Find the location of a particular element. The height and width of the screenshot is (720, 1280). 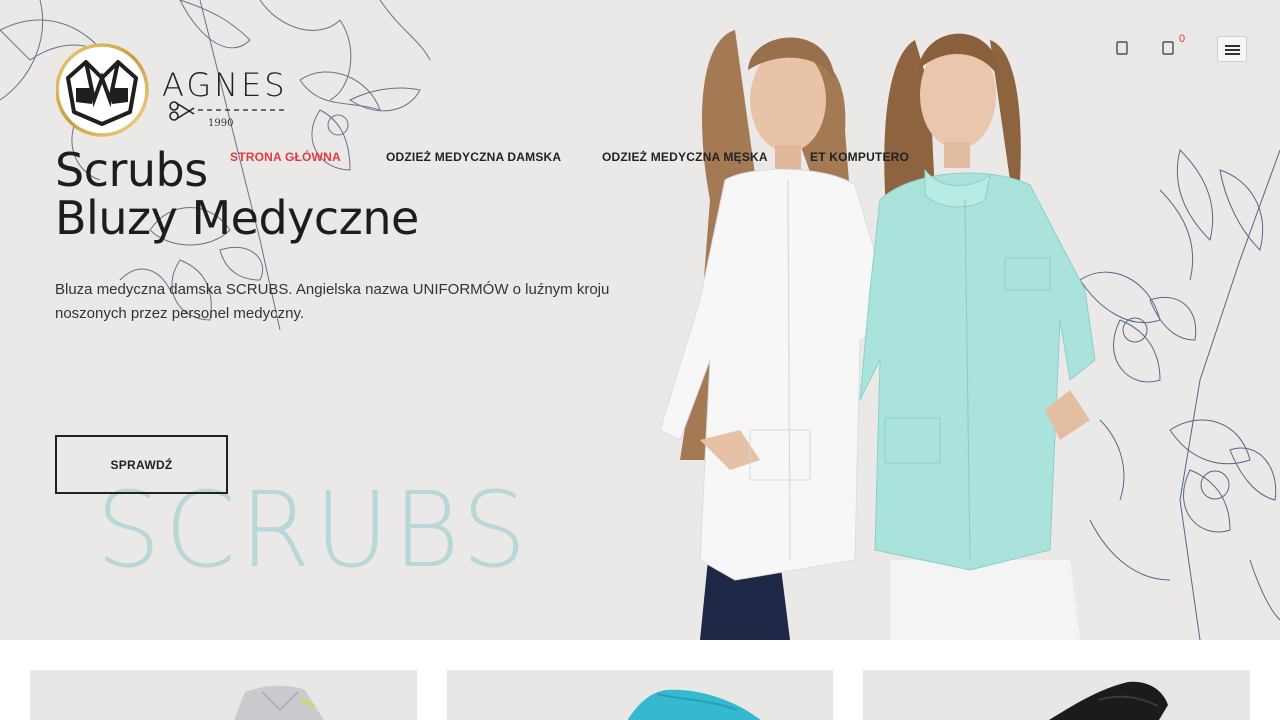

brand-year: 1990 is located at coordinates (220, 123).